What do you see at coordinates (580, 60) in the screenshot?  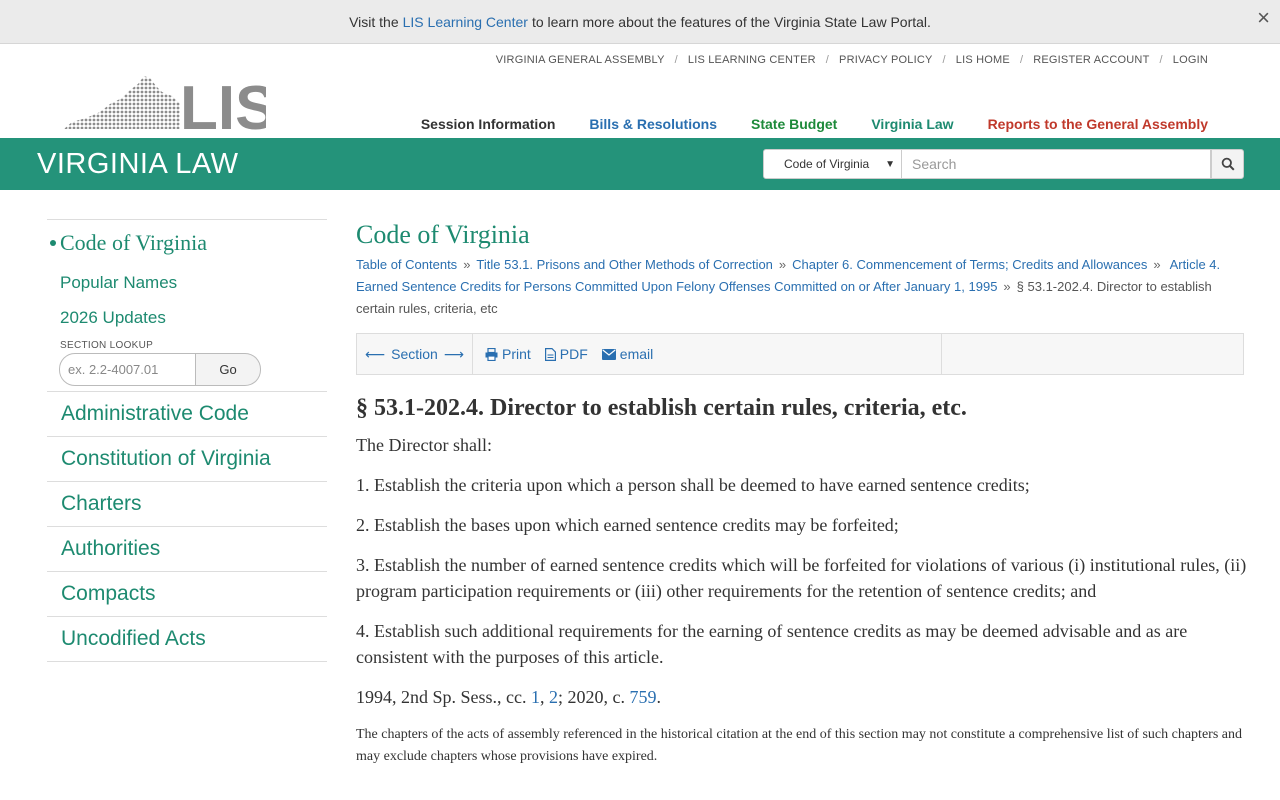 I see `util-link-general-assembly: VIRGINIA GENERAL ASSEMBLY` at bounding box center [580, 60].